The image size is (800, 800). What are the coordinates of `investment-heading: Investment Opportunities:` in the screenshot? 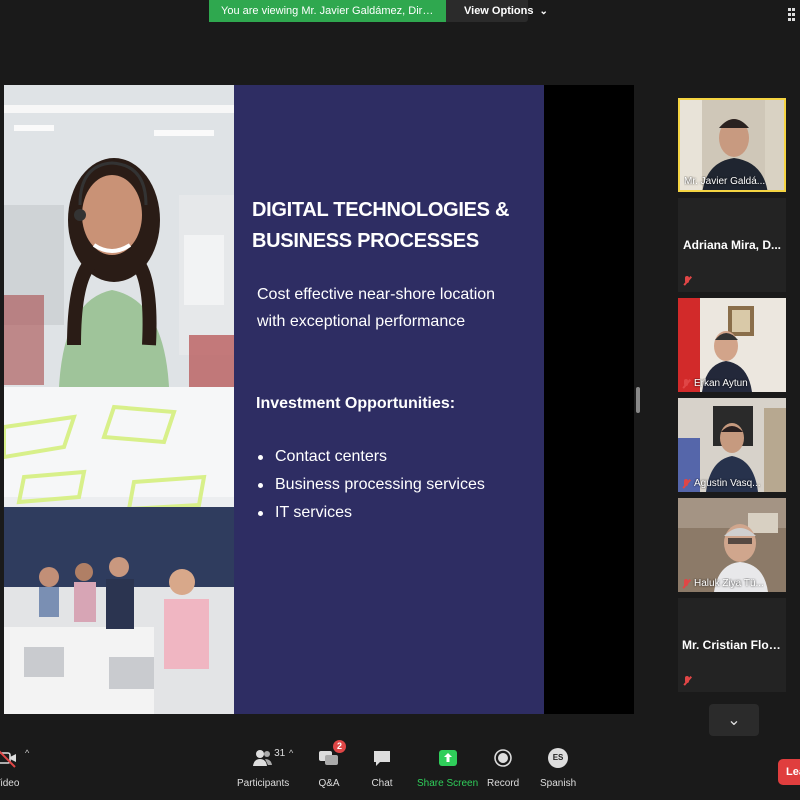 It's located at (356, 403).